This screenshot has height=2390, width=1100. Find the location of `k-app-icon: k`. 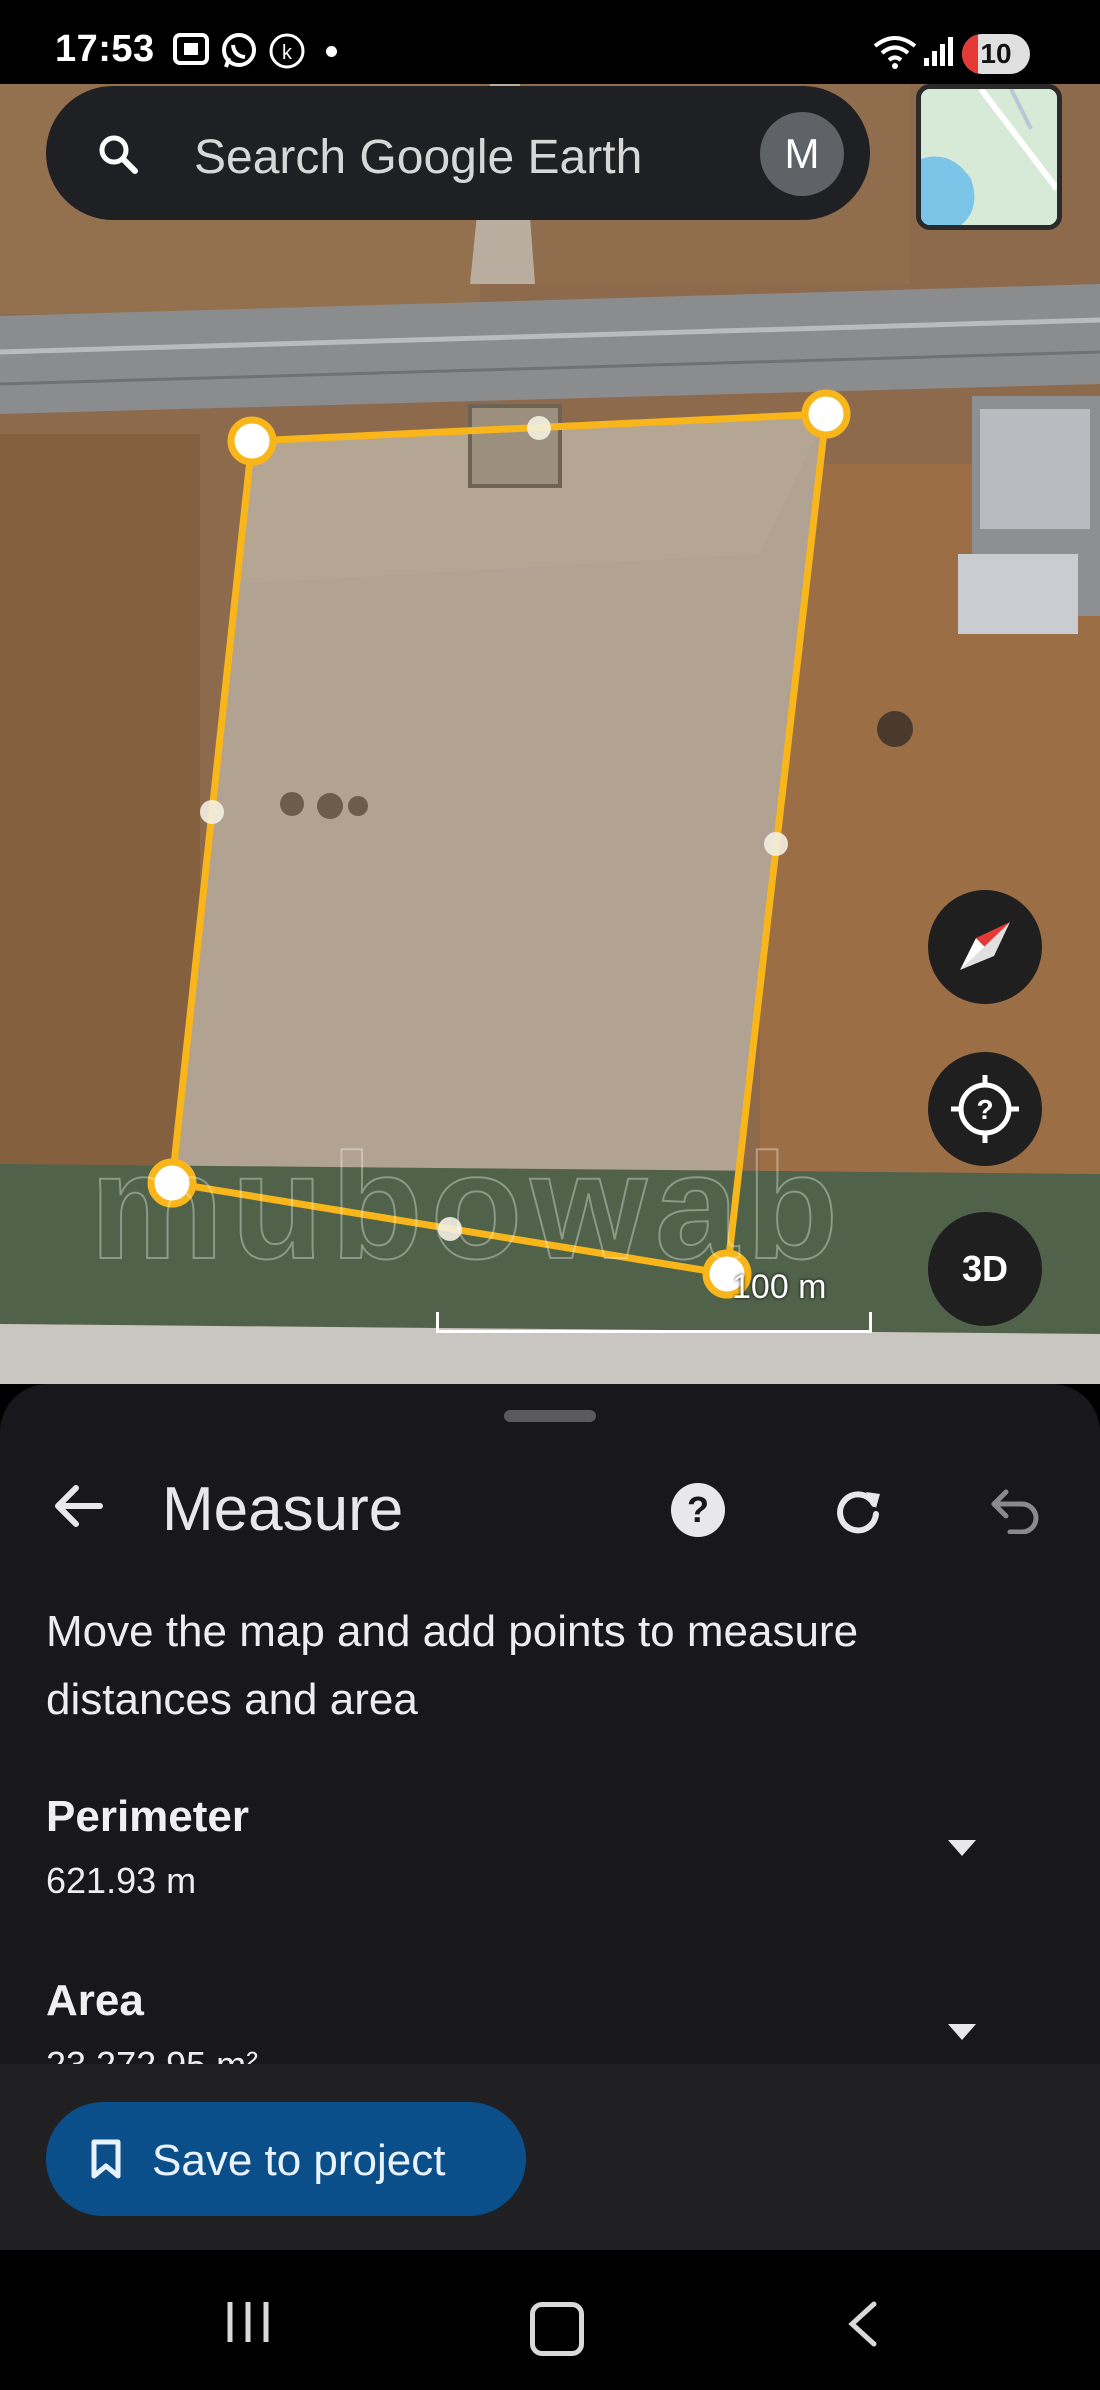

k-app-icon: k is located at coordinates (287, 55).